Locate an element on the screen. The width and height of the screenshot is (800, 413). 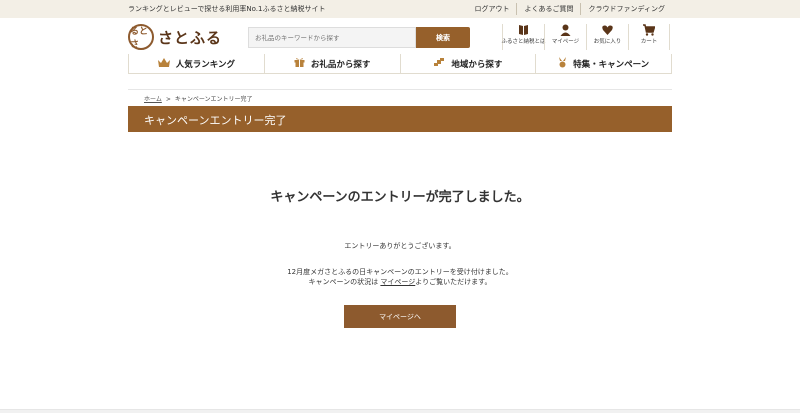
gnav-region: 地域から探す is located at coordinates (467, 63).